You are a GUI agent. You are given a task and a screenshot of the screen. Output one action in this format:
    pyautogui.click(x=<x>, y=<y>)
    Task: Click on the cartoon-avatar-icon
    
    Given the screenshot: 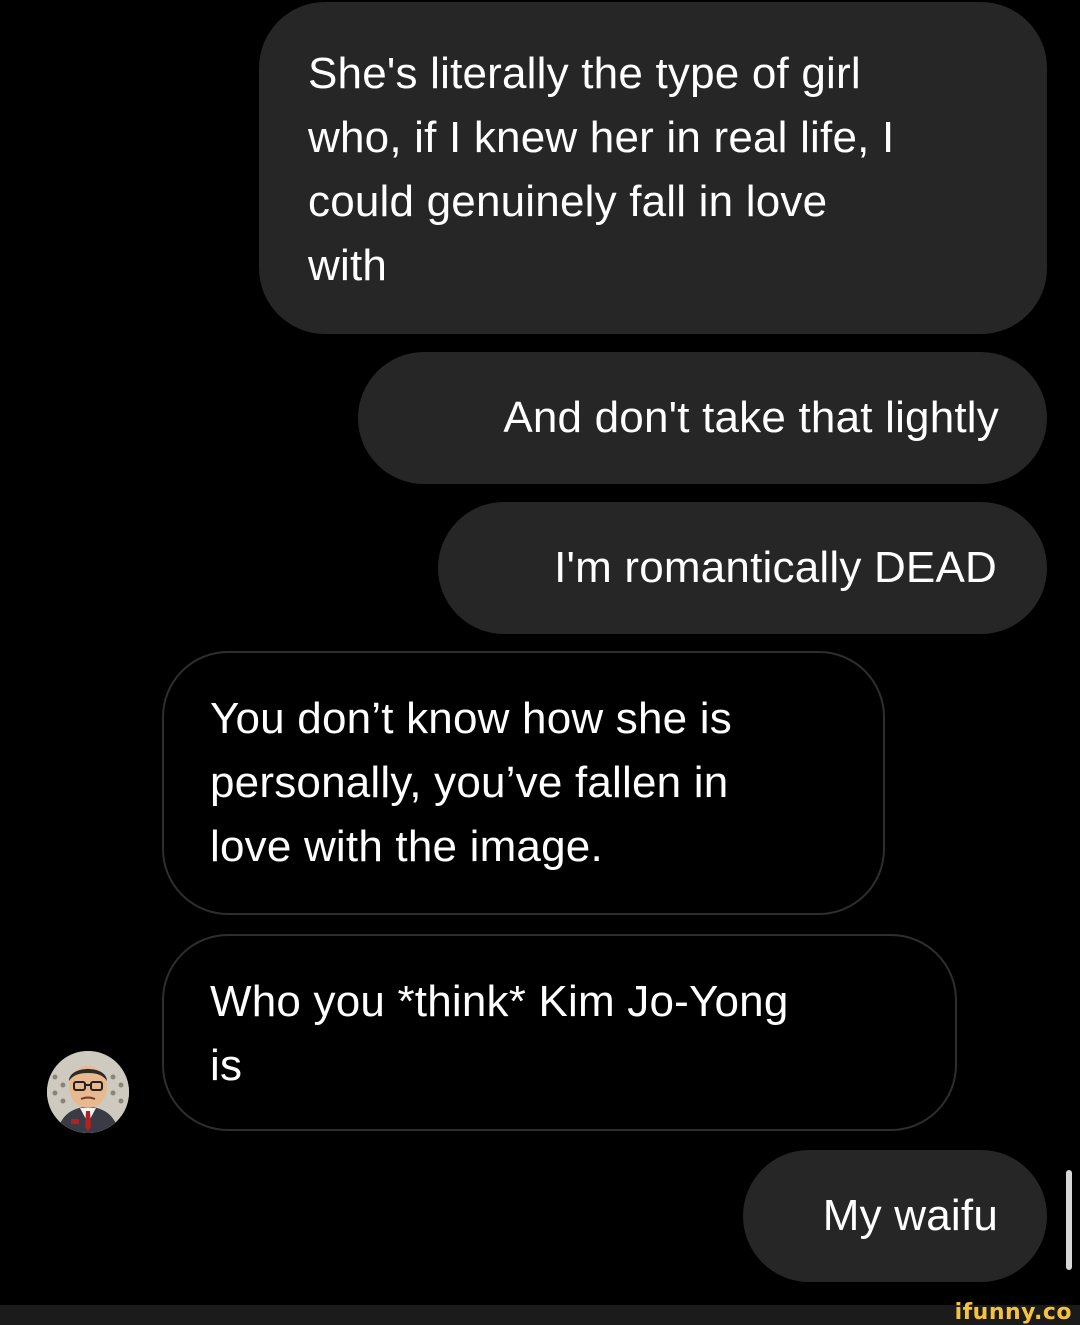 What is the action you would take?
    pyautogui.click(x=88, y=1092)
    